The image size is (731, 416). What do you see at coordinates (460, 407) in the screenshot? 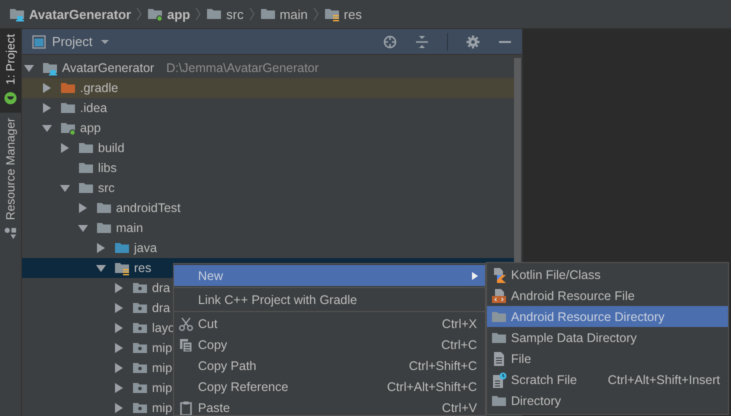
I see `shortcut-label: Ctrl+V` at bounding box center [460, 407].